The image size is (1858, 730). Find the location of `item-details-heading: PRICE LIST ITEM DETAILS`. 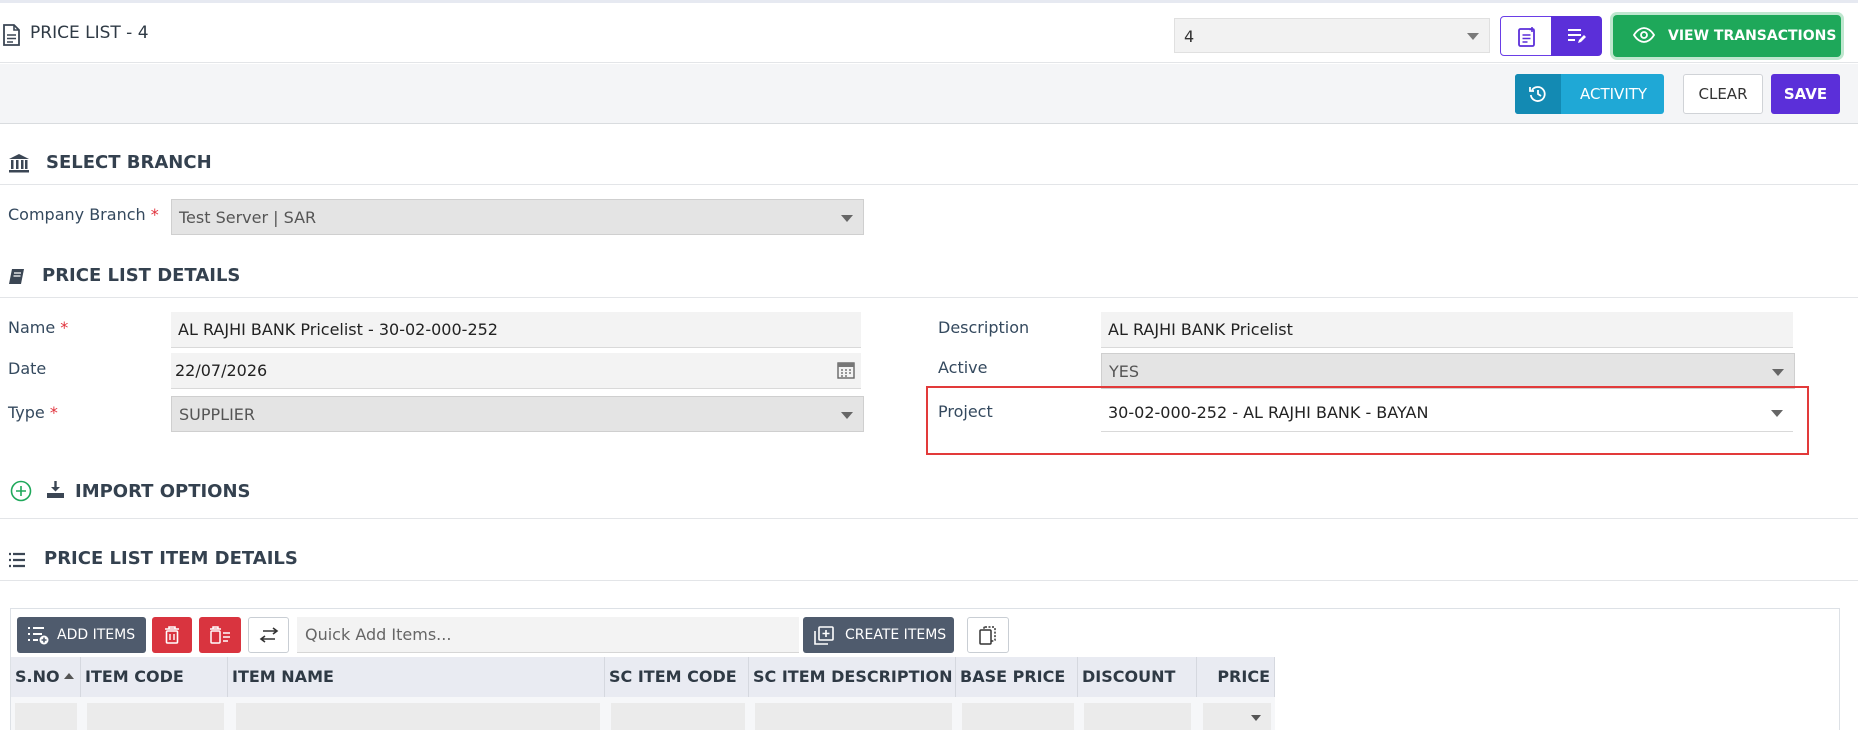

item-details-heading: PRICE LIST ITEM DETAILS is located at coordinates (171, 558).